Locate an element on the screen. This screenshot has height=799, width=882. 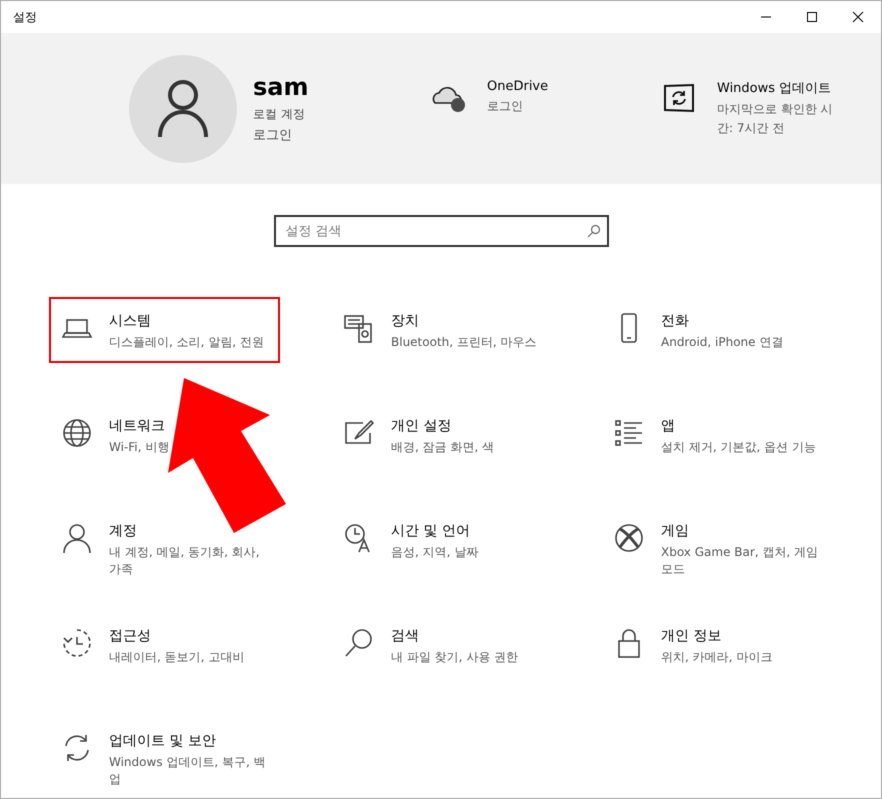
close-icon is located at coordinates (858, 17).